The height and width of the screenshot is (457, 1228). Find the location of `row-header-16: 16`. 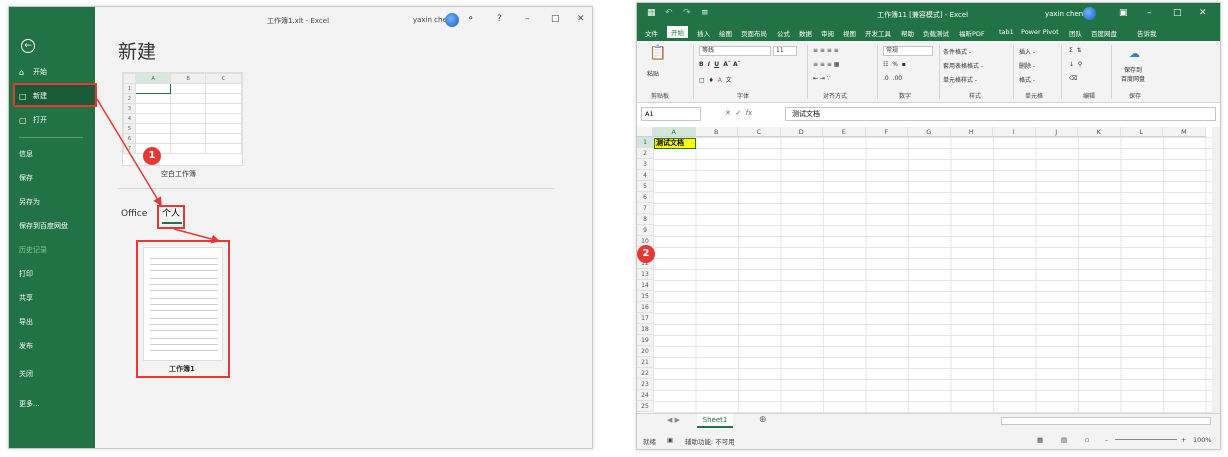

row-header-16: 16 is located at coordinates (645, 307).